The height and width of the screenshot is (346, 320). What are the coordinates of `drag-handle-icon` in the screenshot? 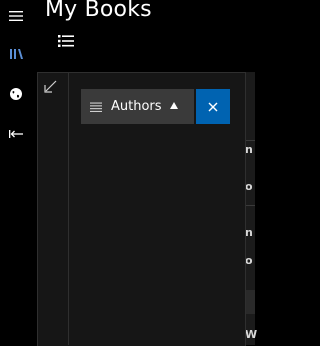 It's located at (96, 107).